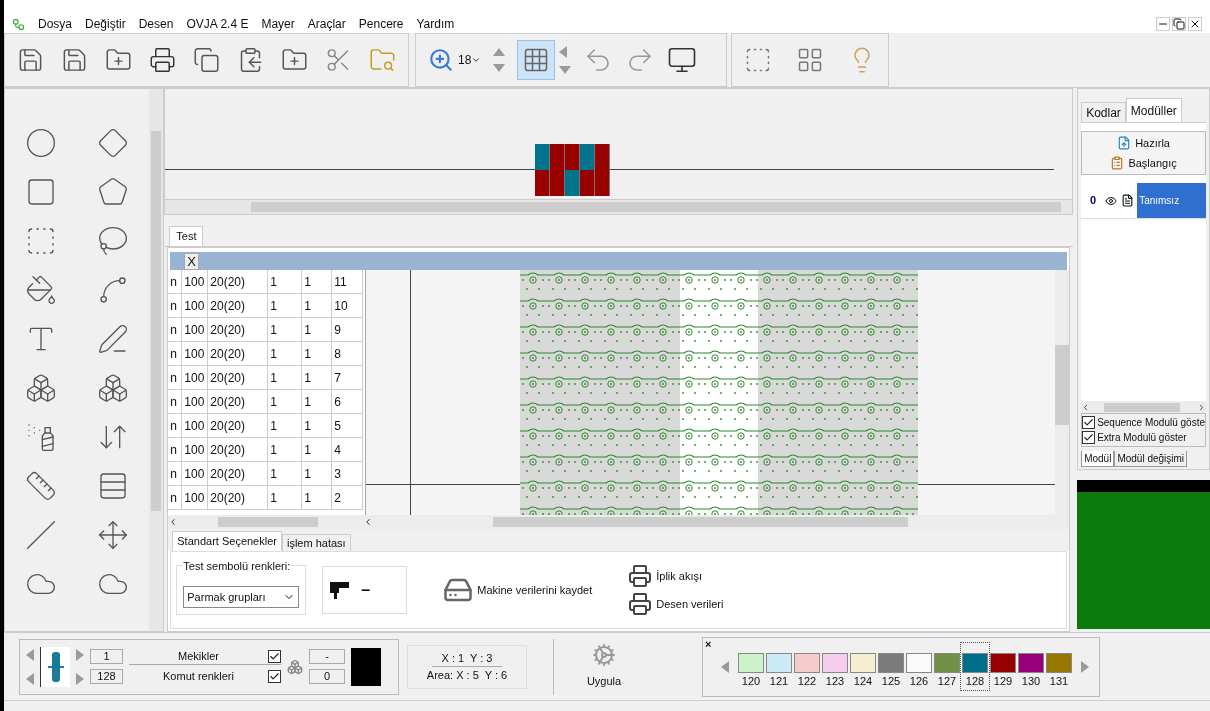 The image size is (1210, 711). What do you see at coordinates (708, 643) in the screenshot?
I see `close-button: ×` at bounding box center [708, 643].